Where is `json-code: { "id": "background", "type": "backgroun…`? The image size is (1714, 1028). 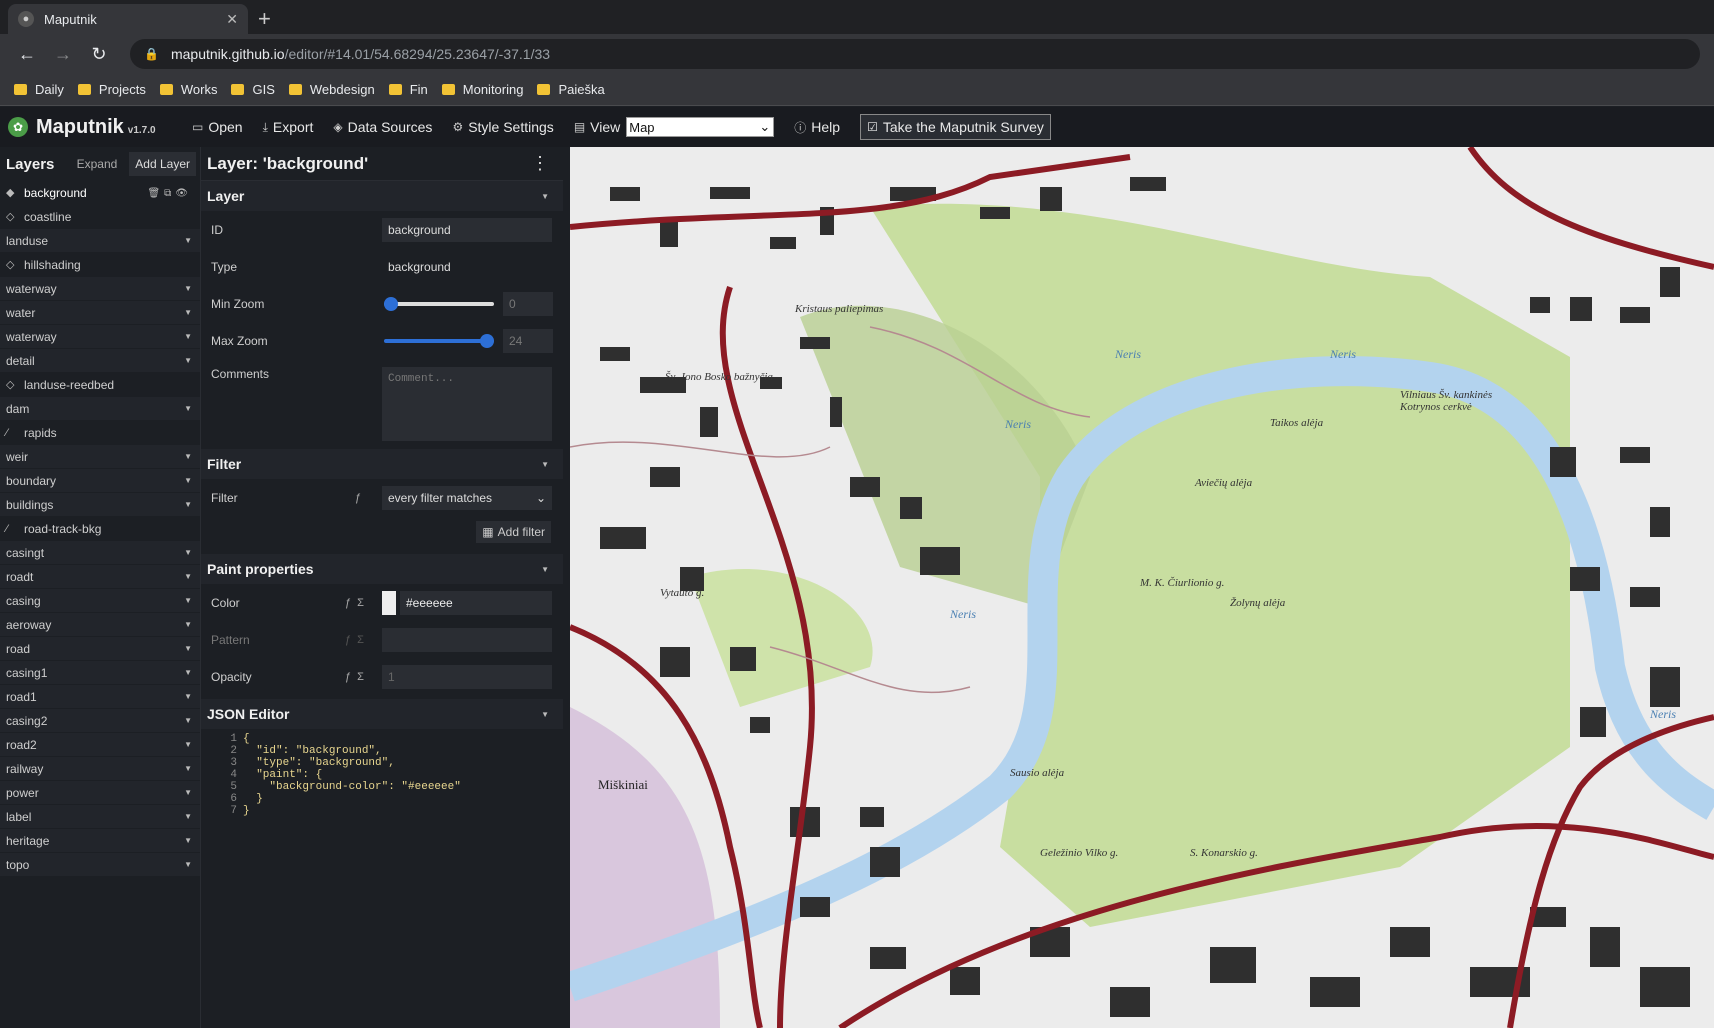
json-code: { "id": "background", "type": "backgroun… is located at coordinates (352, 777).